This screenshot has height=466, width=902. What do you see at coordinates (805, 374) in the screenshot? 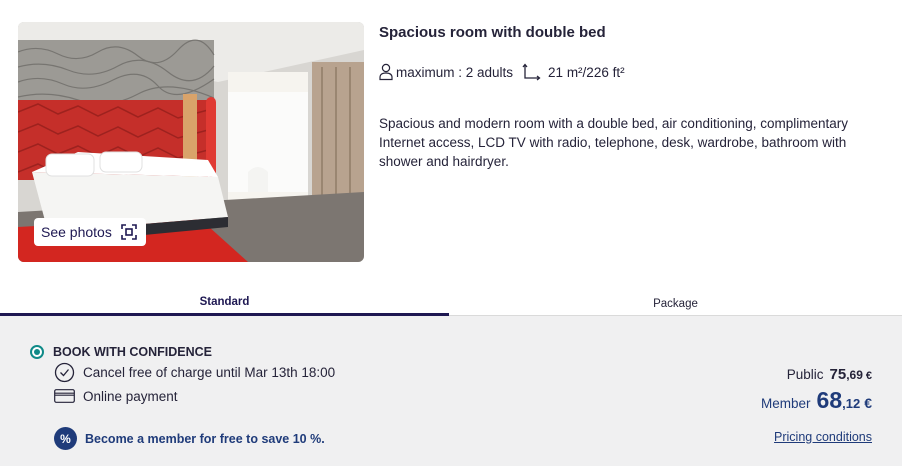
I see `public-price-label: Public` at bounding box center [805, 374].